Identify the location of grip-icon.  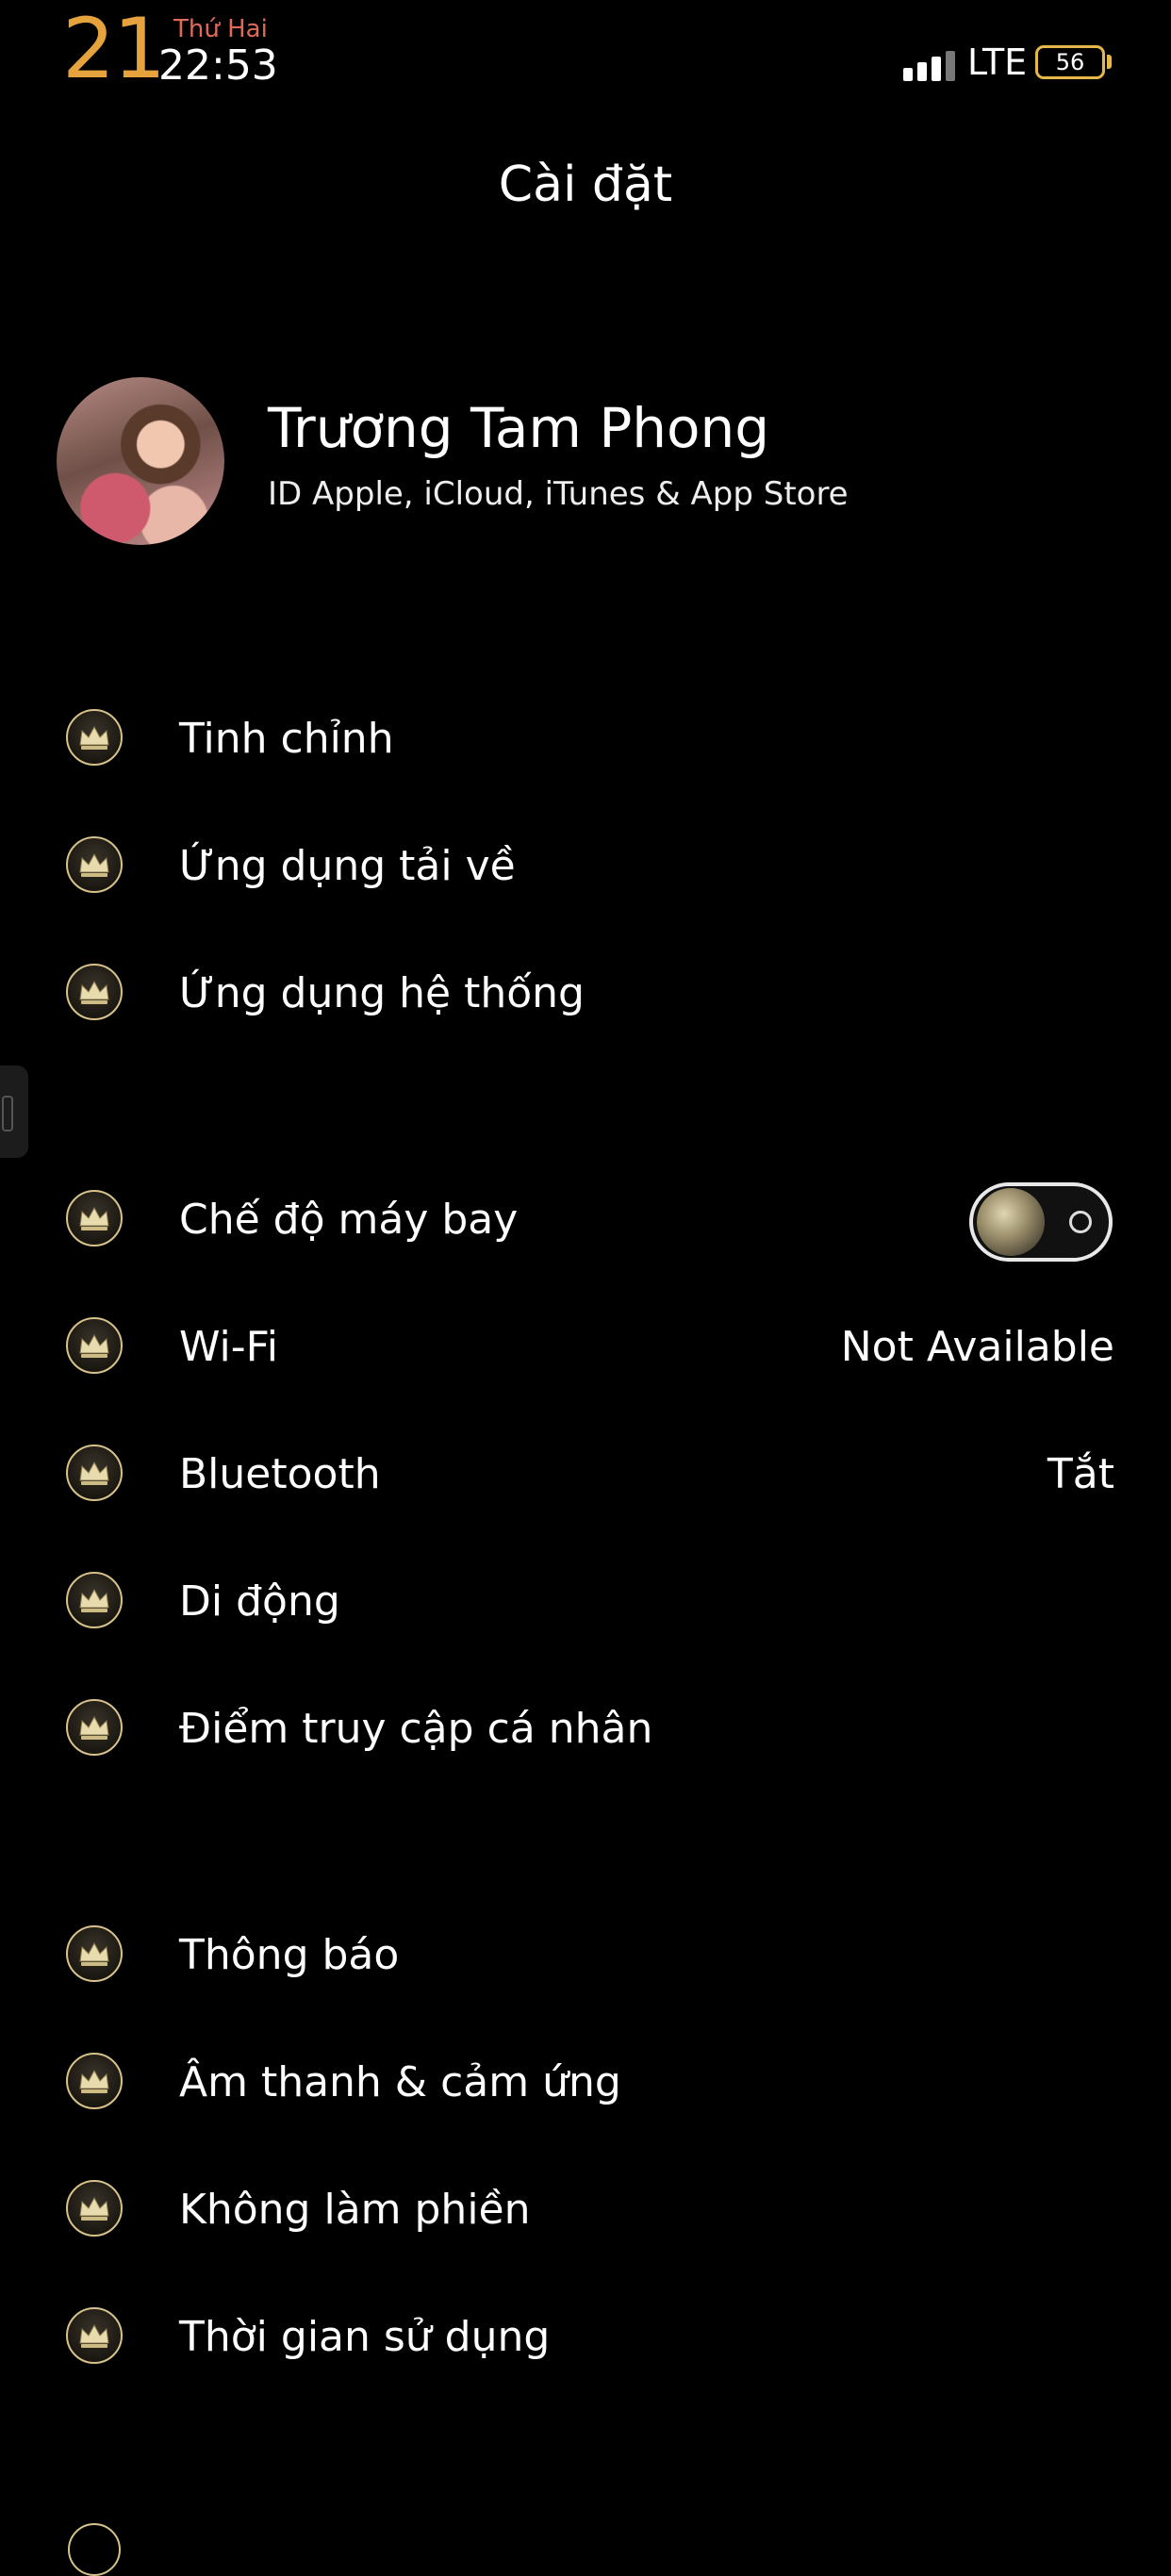
(7, 1113).